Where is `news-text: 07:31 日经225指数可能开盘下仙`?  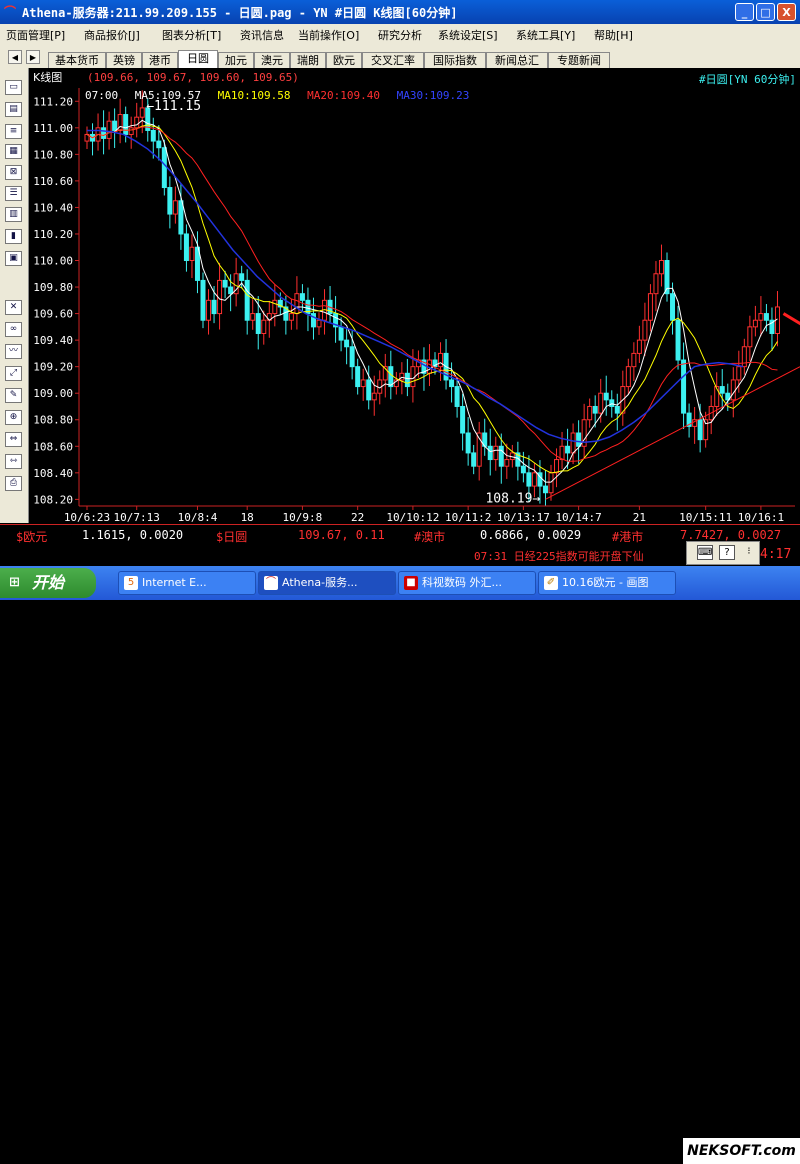
news-text: 07:31 日经225指数可能开盘下仙 is located at coordinates (559, 556).